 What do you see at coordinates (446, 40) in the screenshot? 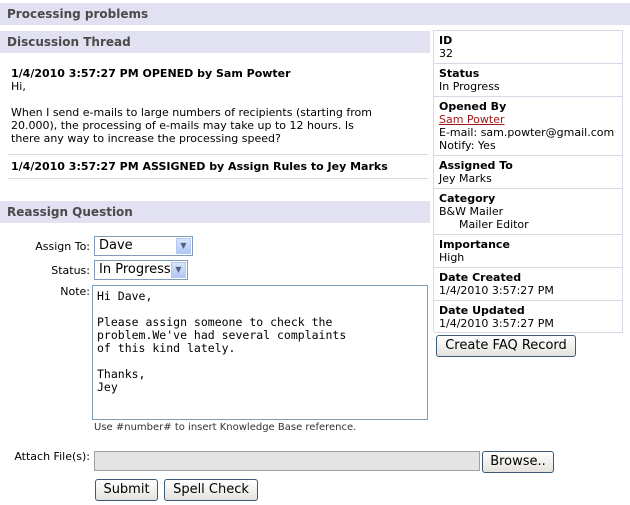
I see `detail-id-label: ID` at bounding box center [446, 40].